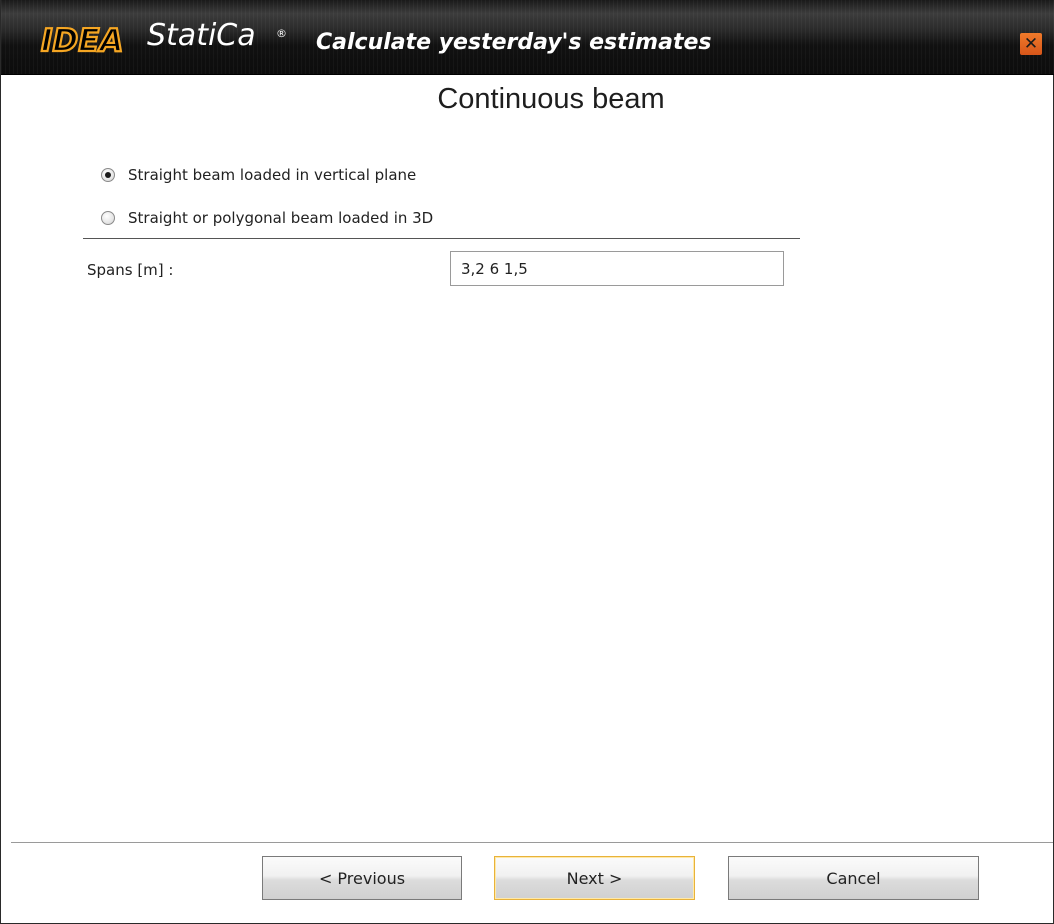  I want to click on previous-button: < Previous, so click(362, 878).